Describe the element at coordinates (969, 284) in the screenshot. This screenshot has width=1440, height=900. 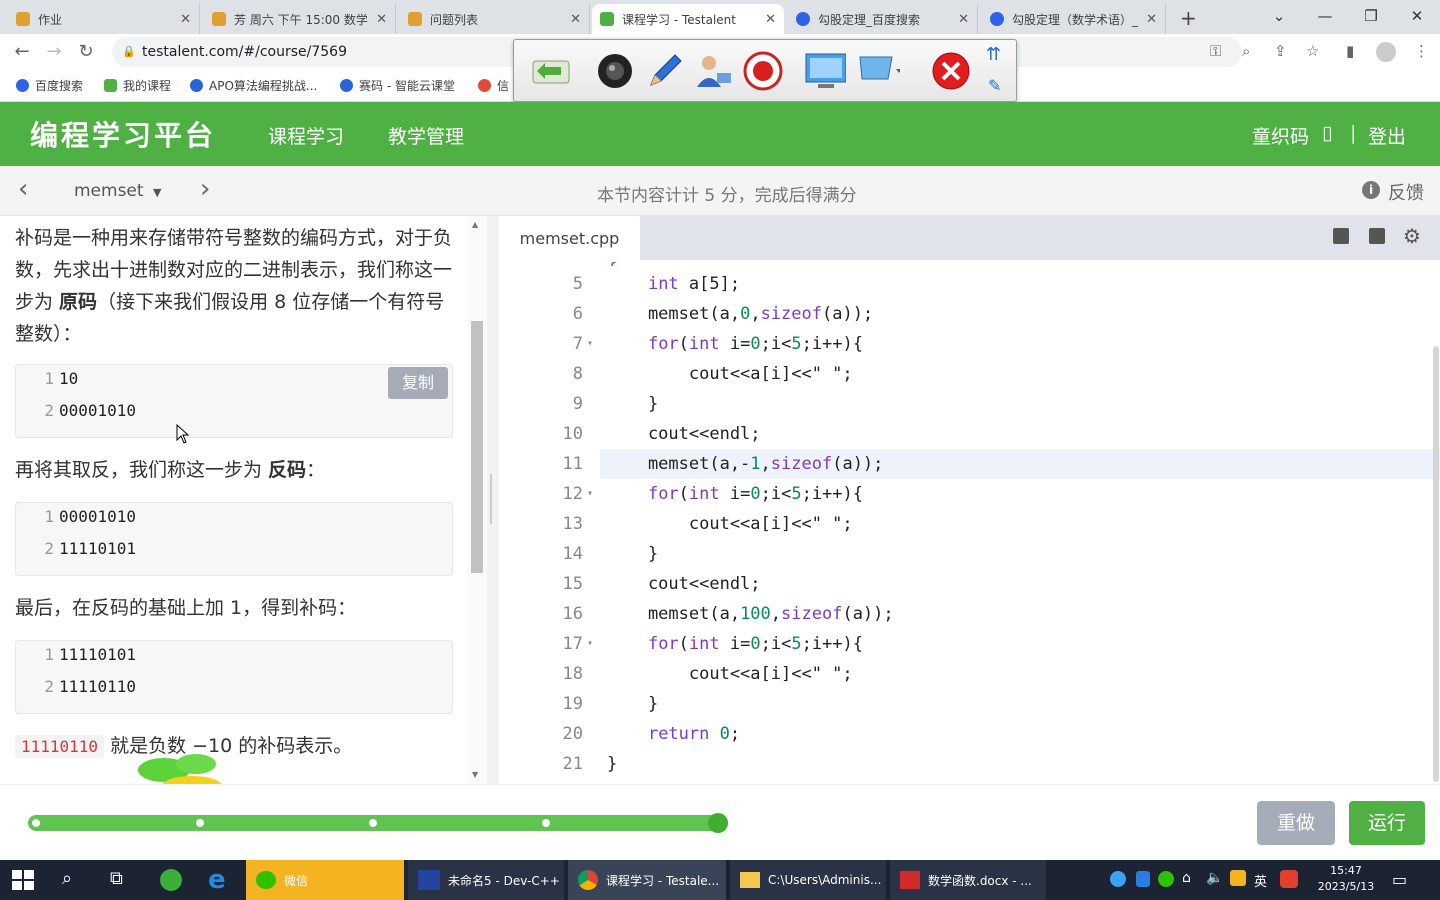
I see `editor-line: 5 int a[5];` at that location.